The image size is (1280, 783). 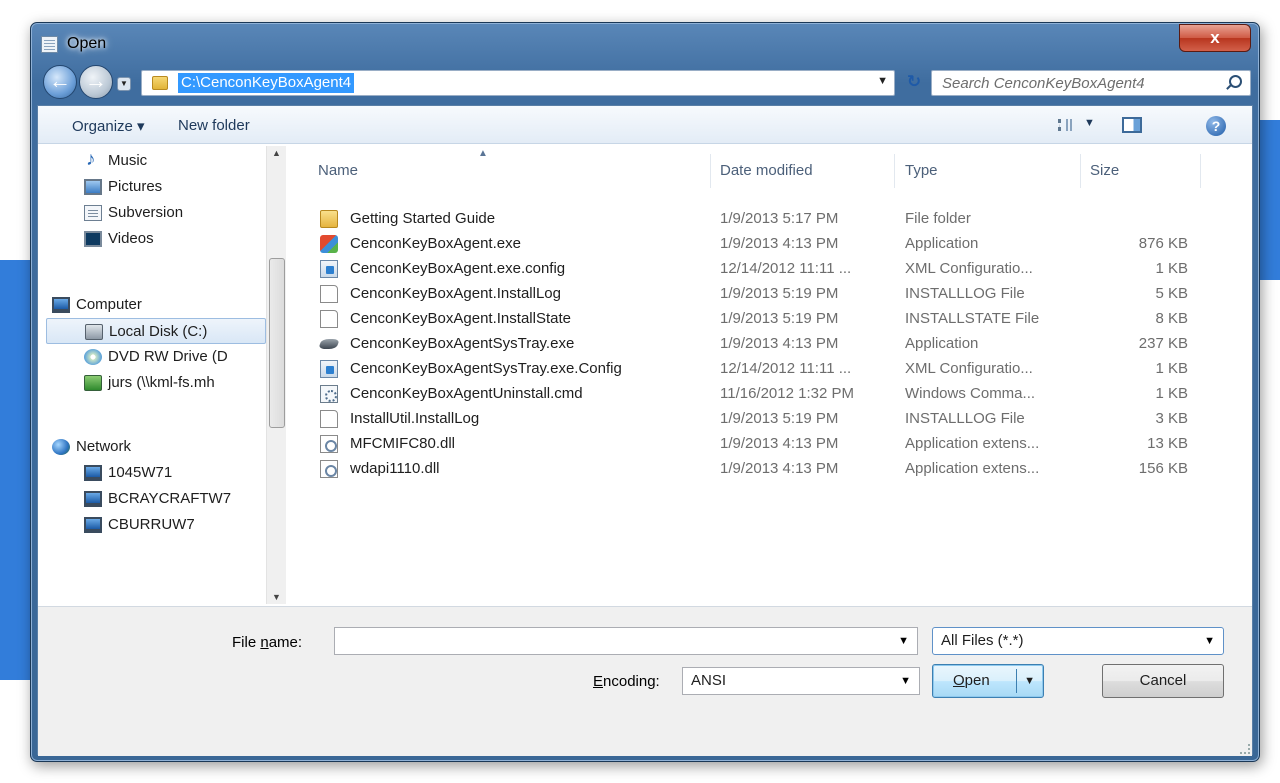 What do you see at coordinates (1216, 126) in the screenshot?
I see `help-icon: ?` at bounding box center [1216, 126].